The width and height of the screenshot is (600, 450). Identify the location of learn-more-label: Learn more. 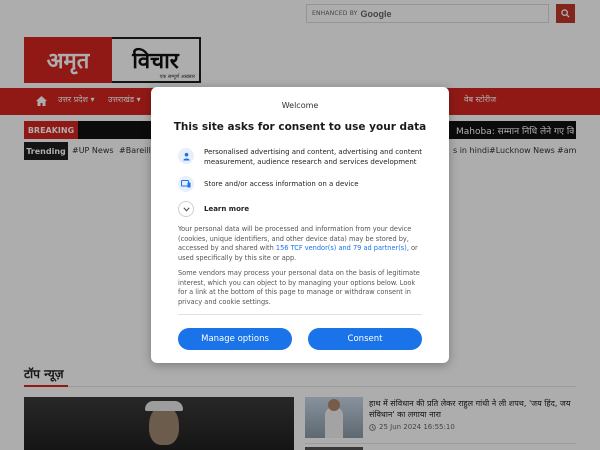
(227, 209).